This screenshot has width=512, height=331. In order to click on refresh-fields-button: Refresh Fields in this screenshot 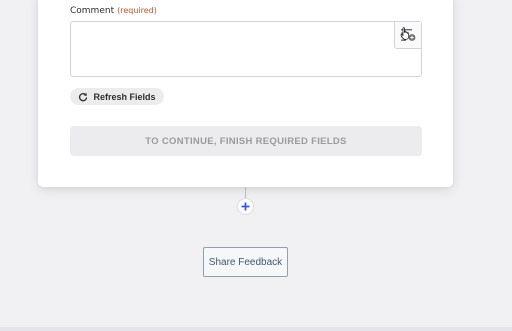, I will do `click(117, 96)`.